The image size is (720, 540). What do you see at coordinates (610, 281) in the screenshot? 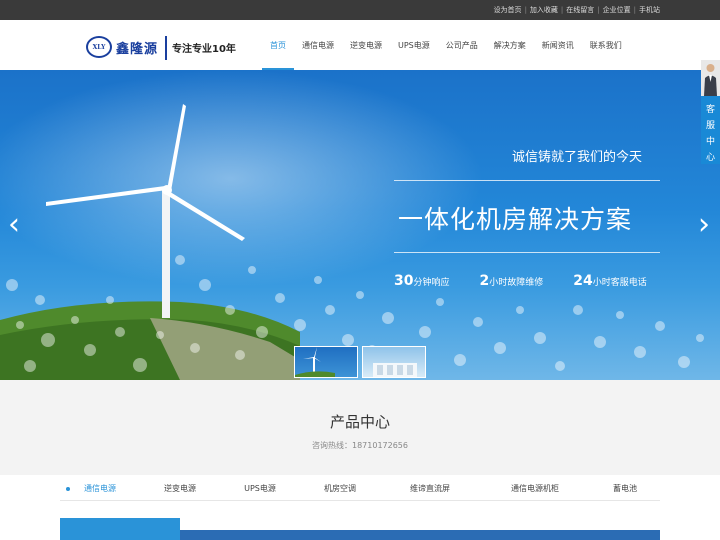
I see `stat-hotline: 24小时客服电话` at bounding box center [610, 281].